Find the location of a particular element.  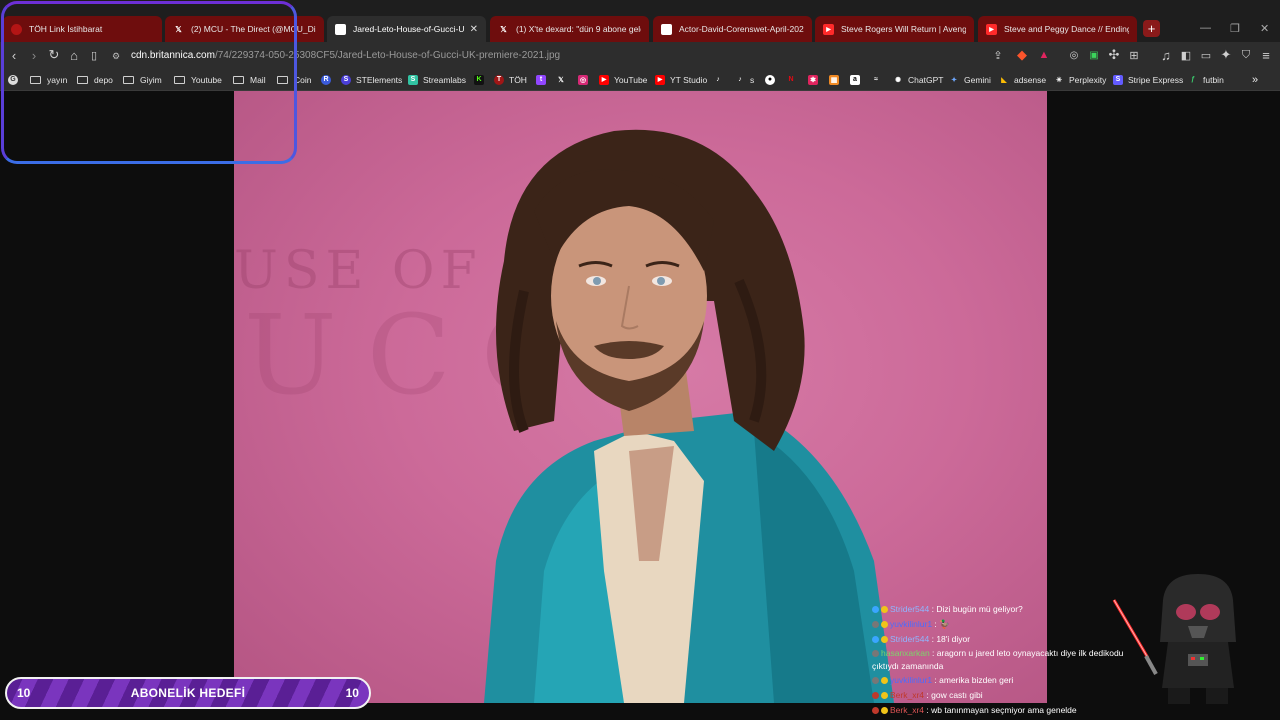

bookmark-amazon: a is located at coordinates (857, 79).